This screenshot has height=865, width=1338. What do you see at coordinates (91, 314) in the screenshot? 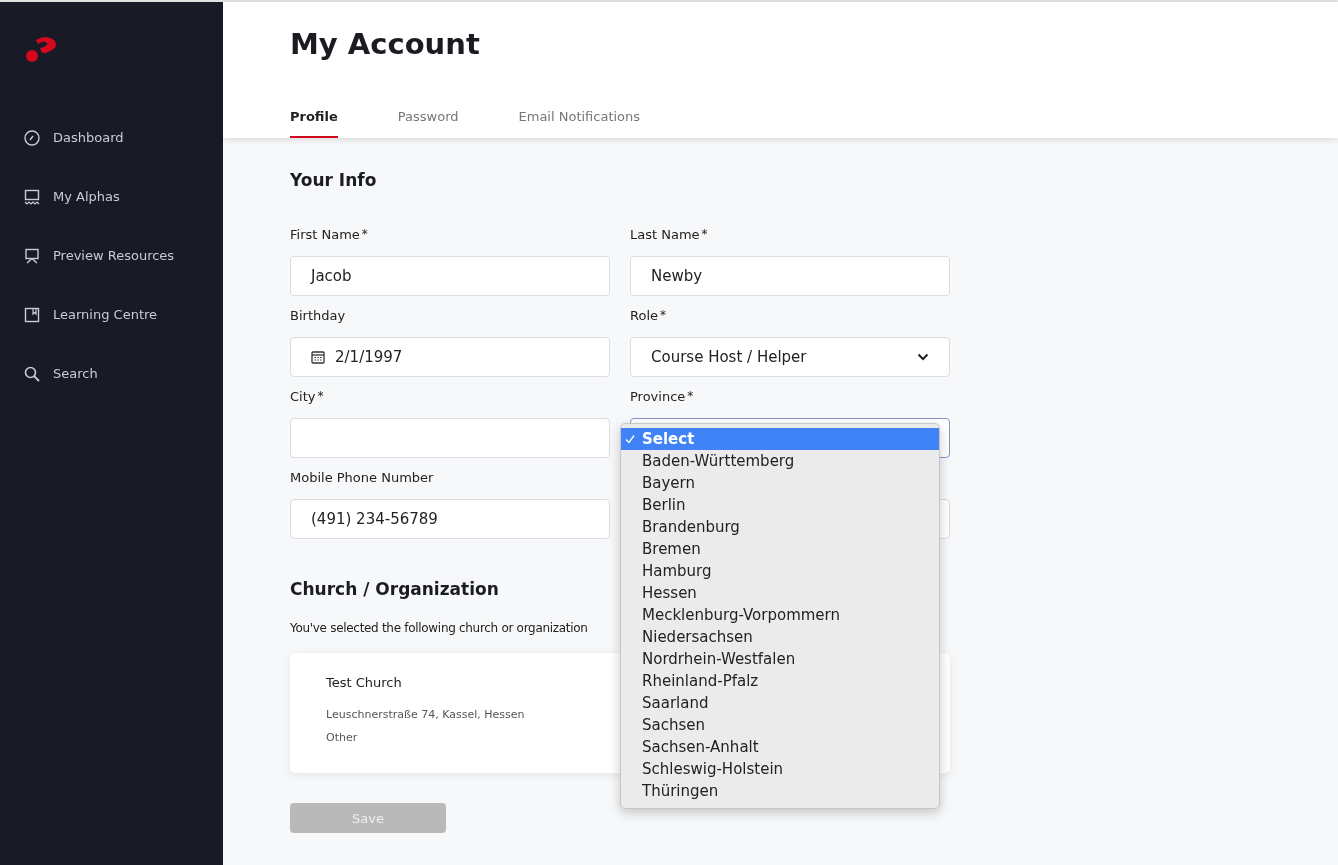
I see `sidebar-item: Learning Centre` at bounding box center [91, 314].